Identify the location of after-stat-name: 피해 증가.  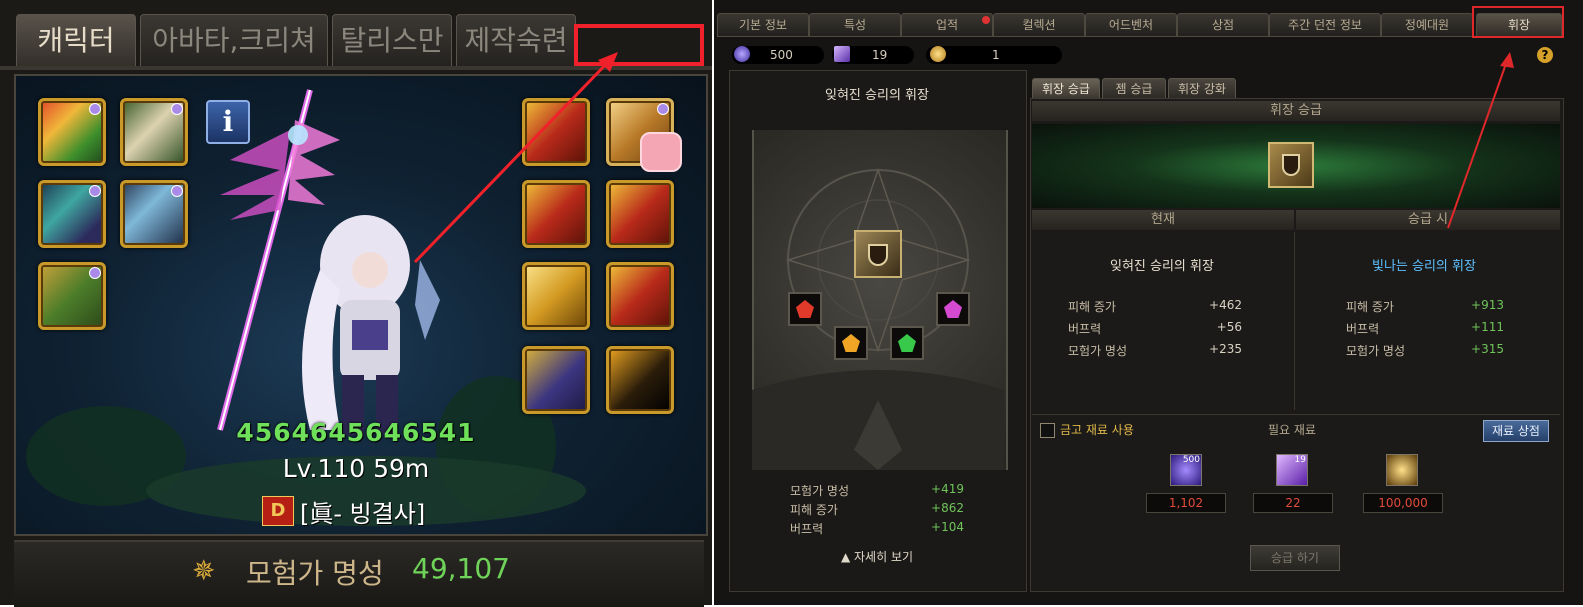
(1370, 307).